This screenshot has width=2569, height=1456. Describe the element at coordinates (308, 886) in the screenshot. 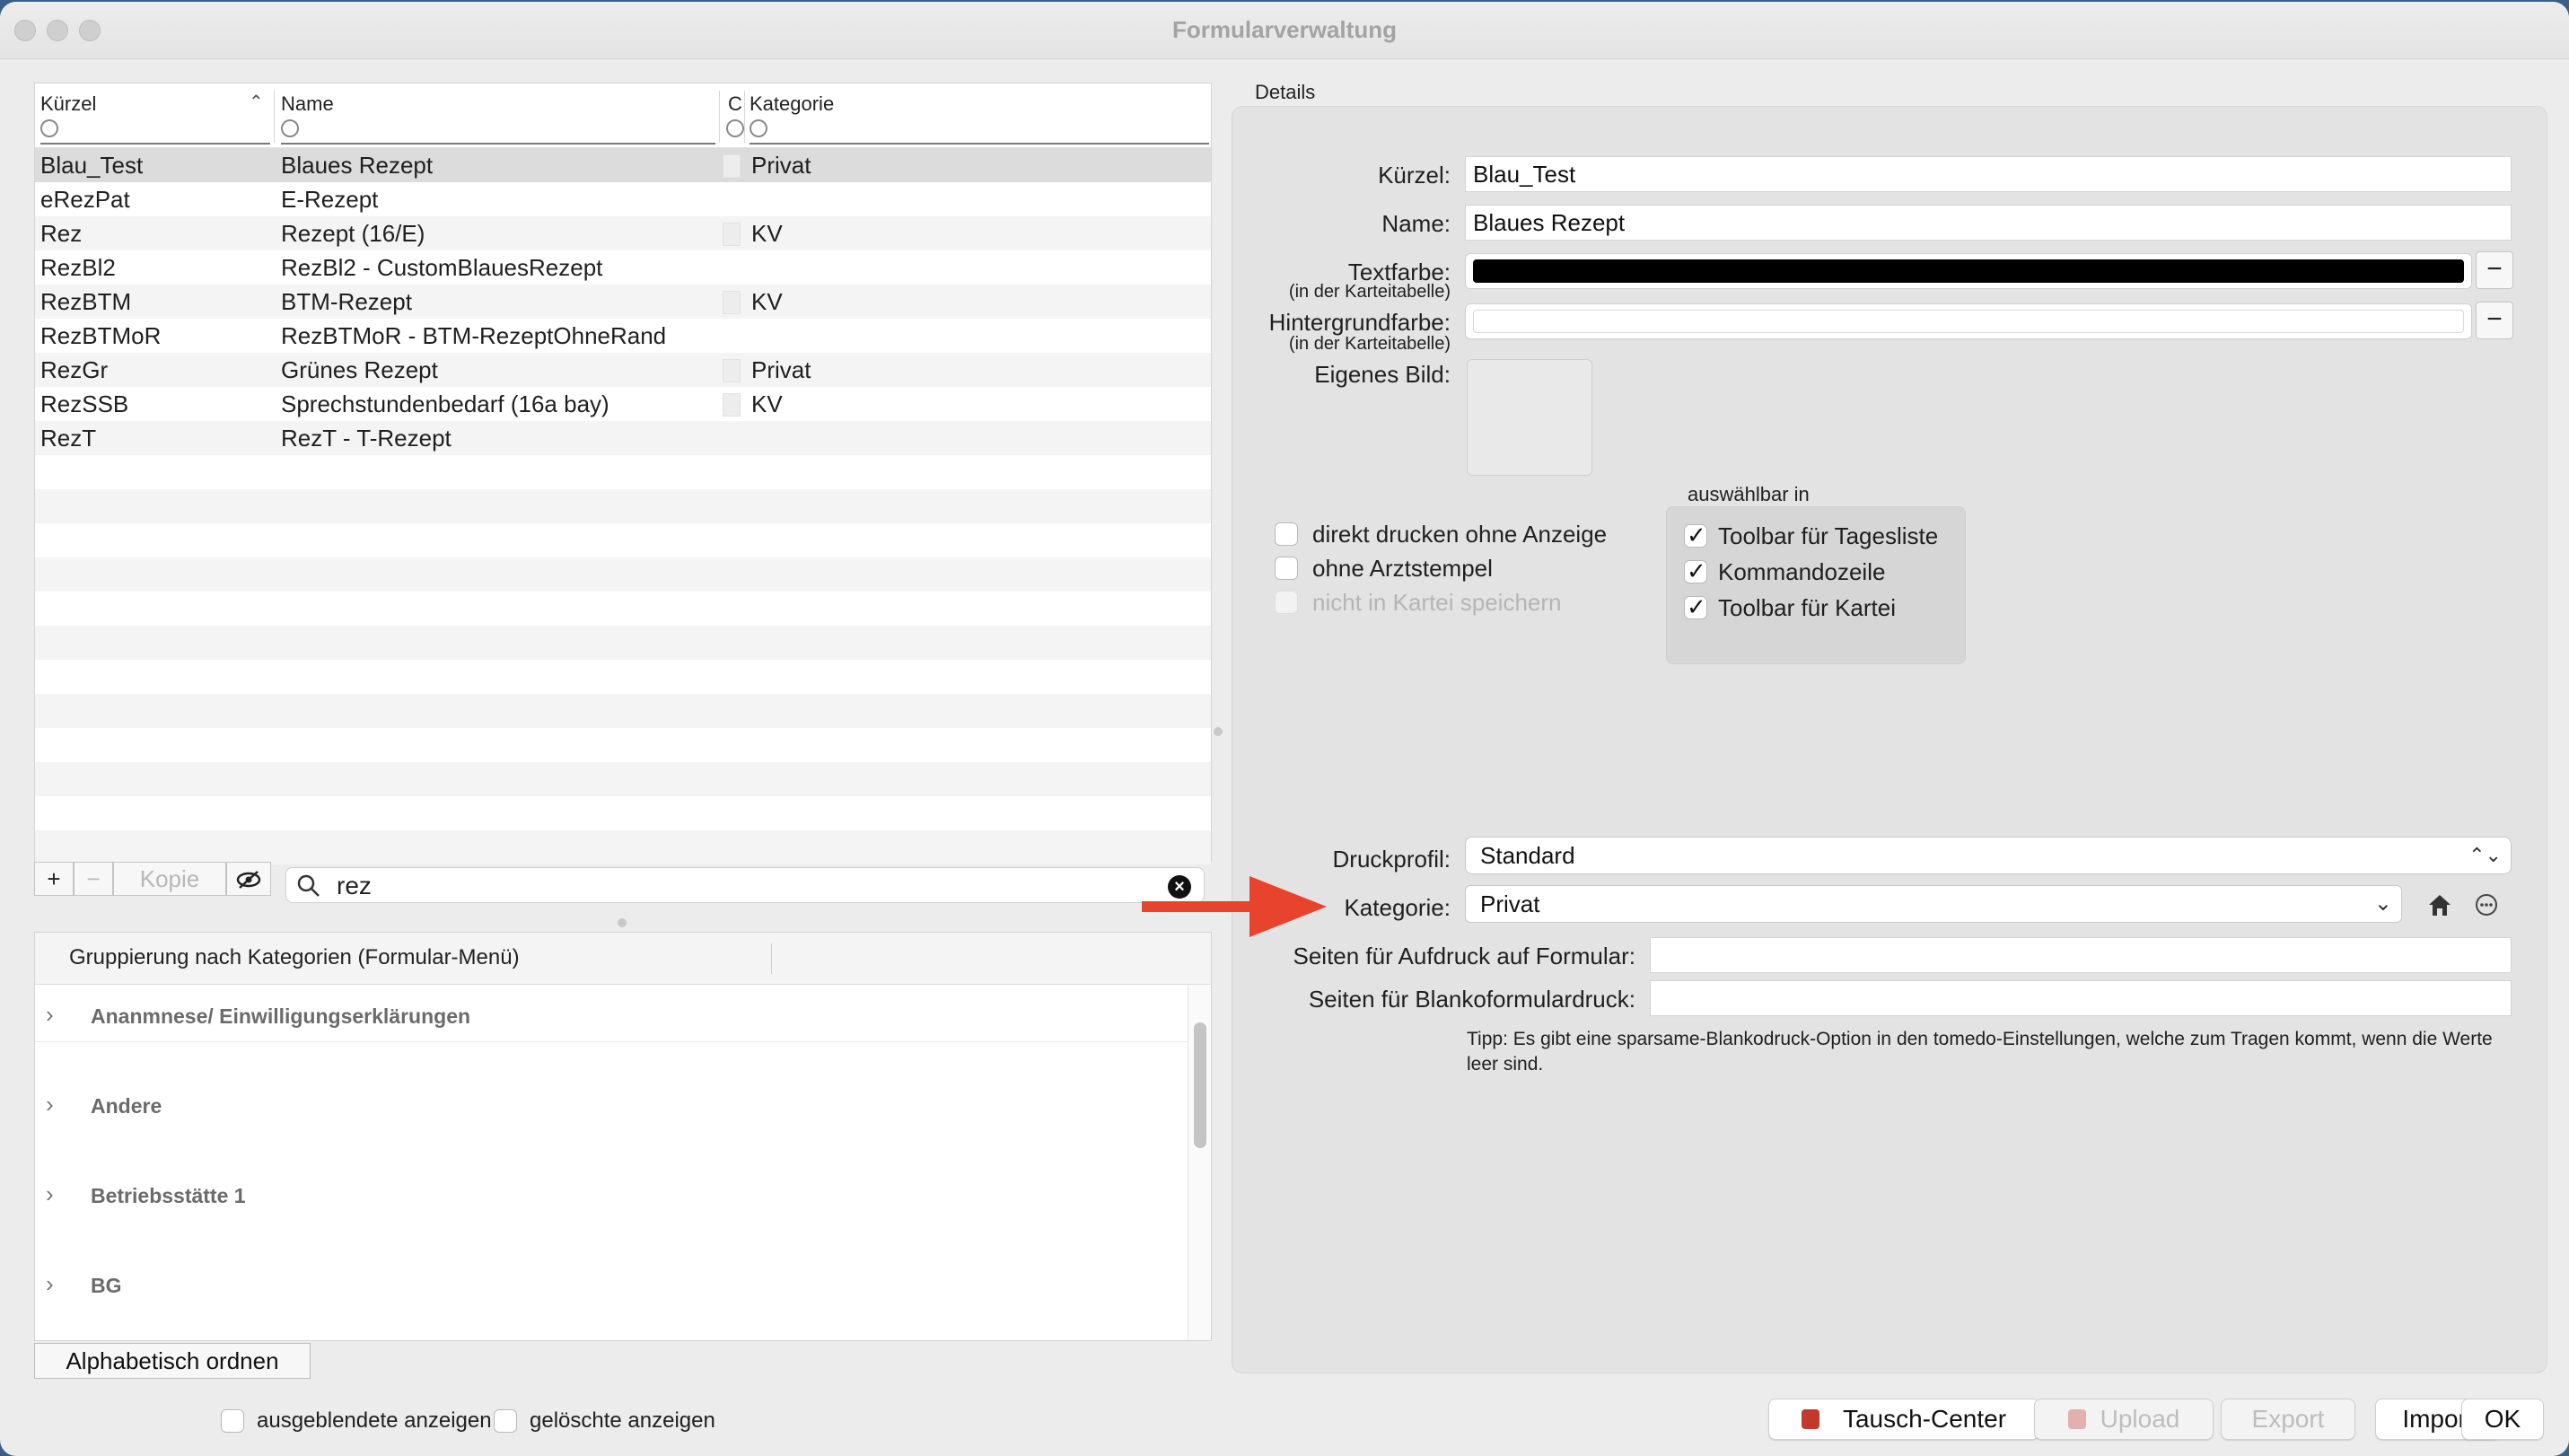

I see `search-icon` at that location.